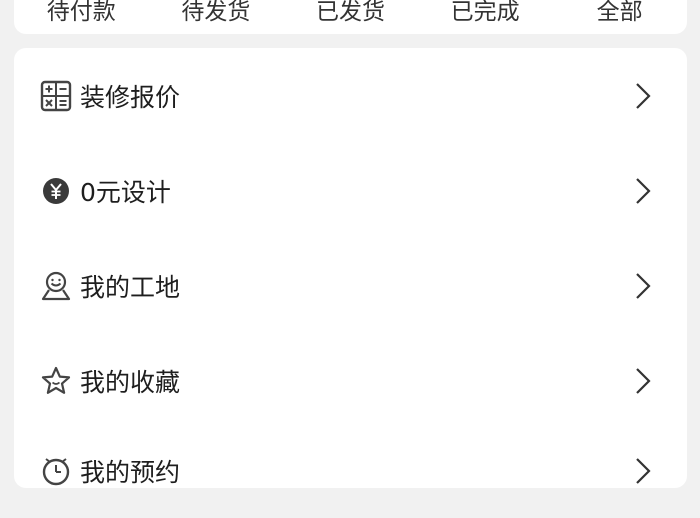 The height and width of the screenshot is (518, 700). I want to click on star-icon, so click(56, 381).